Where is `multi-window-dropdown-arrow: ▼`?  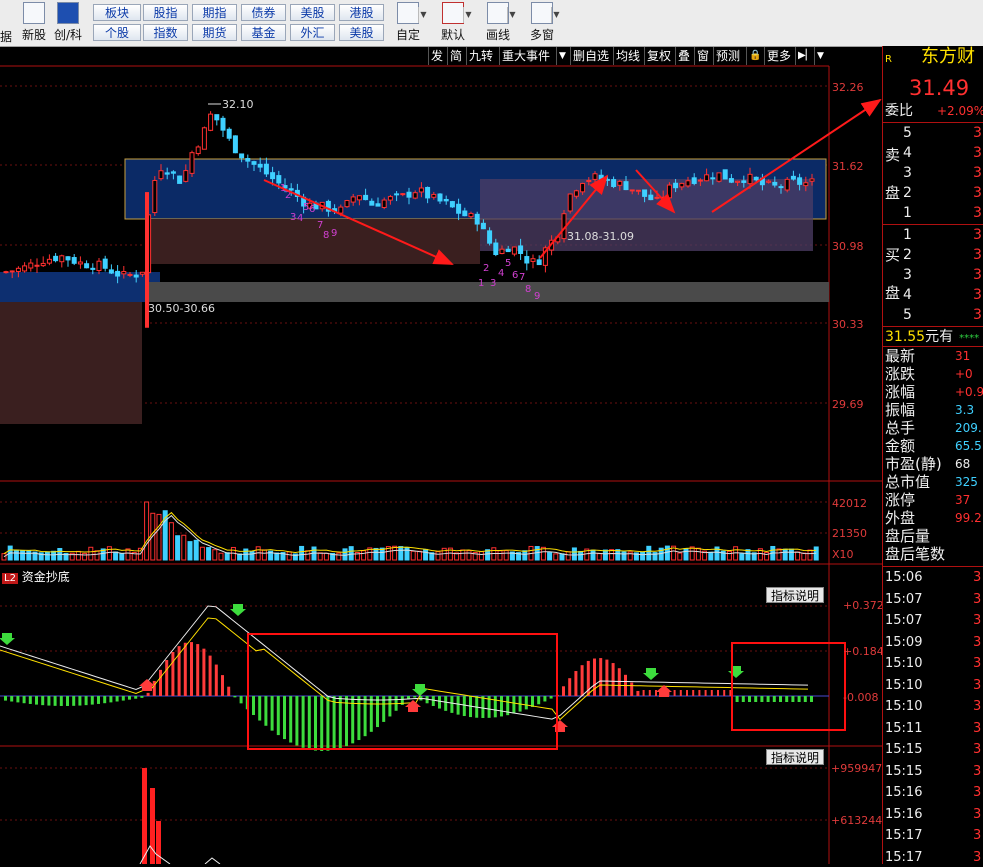
multi-window-dropdown-arrow: ▼ is located at coordinates (556, 15).